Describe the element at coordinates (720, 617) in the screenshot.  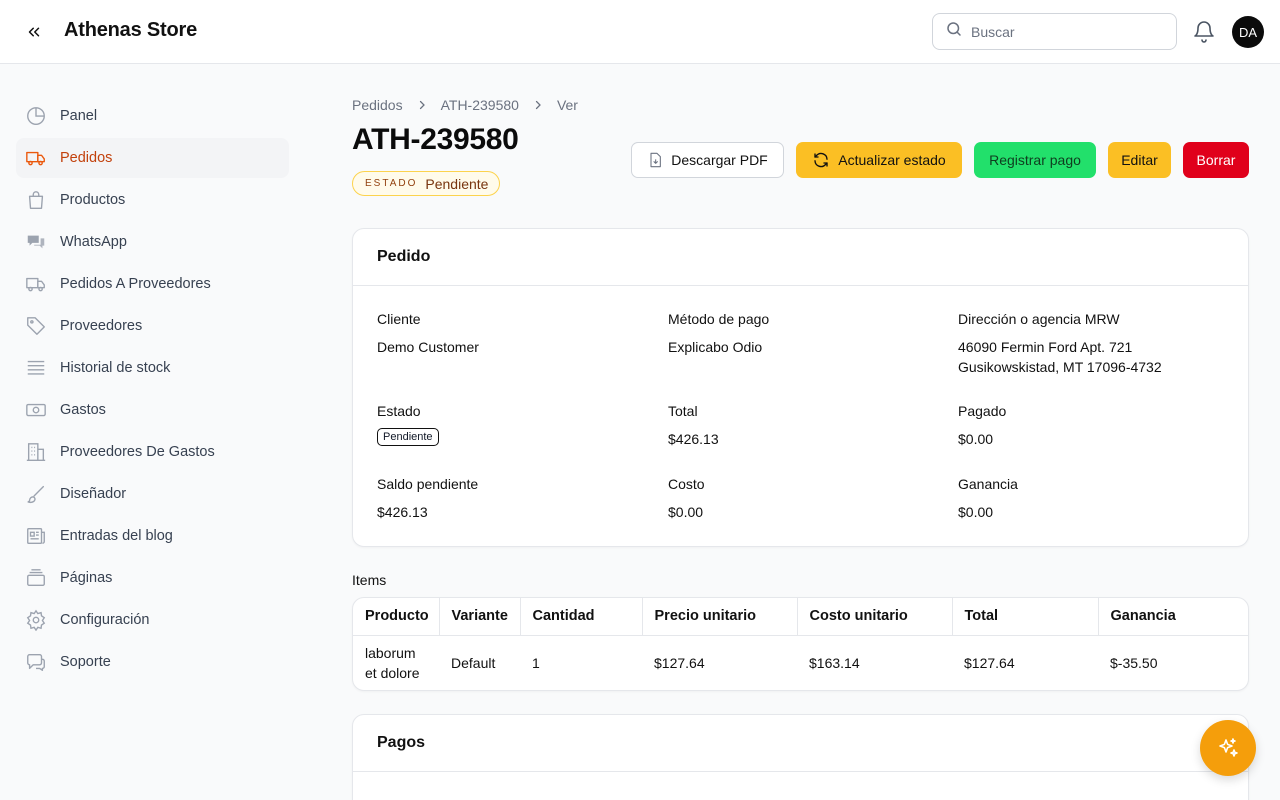
I see `column-header: Precio unitario` at that location.